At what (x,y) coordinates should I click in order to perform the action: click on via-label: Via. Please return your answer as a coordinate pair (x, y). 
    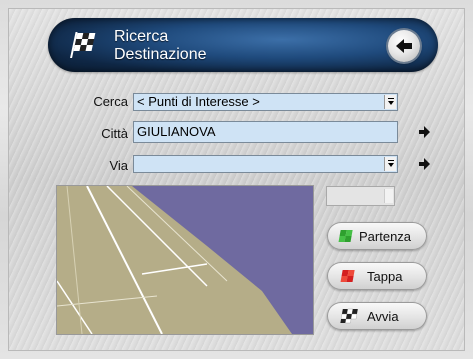
    Looking at the image, I should click on (118, 165).